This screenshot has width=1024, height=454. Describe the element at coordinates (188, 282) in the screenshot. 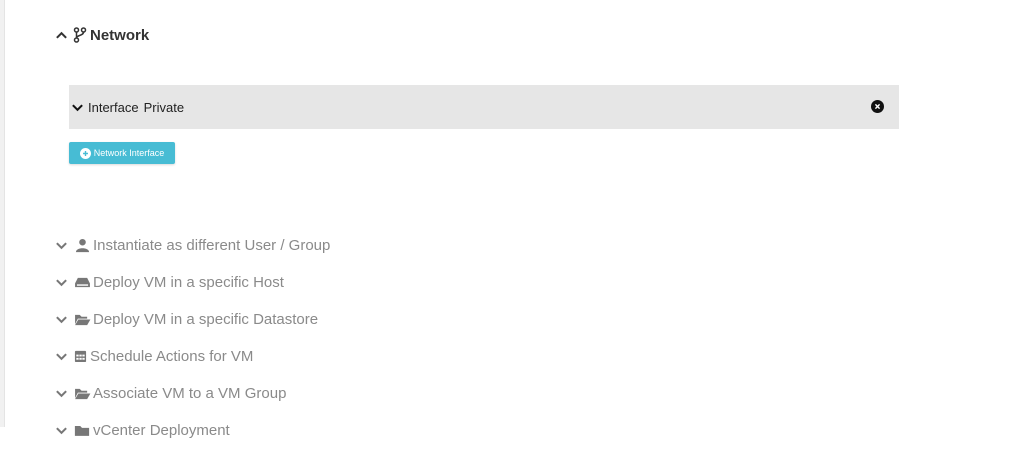

I see `advanced-item-label: Deploy VM in a specific Host` at that location.